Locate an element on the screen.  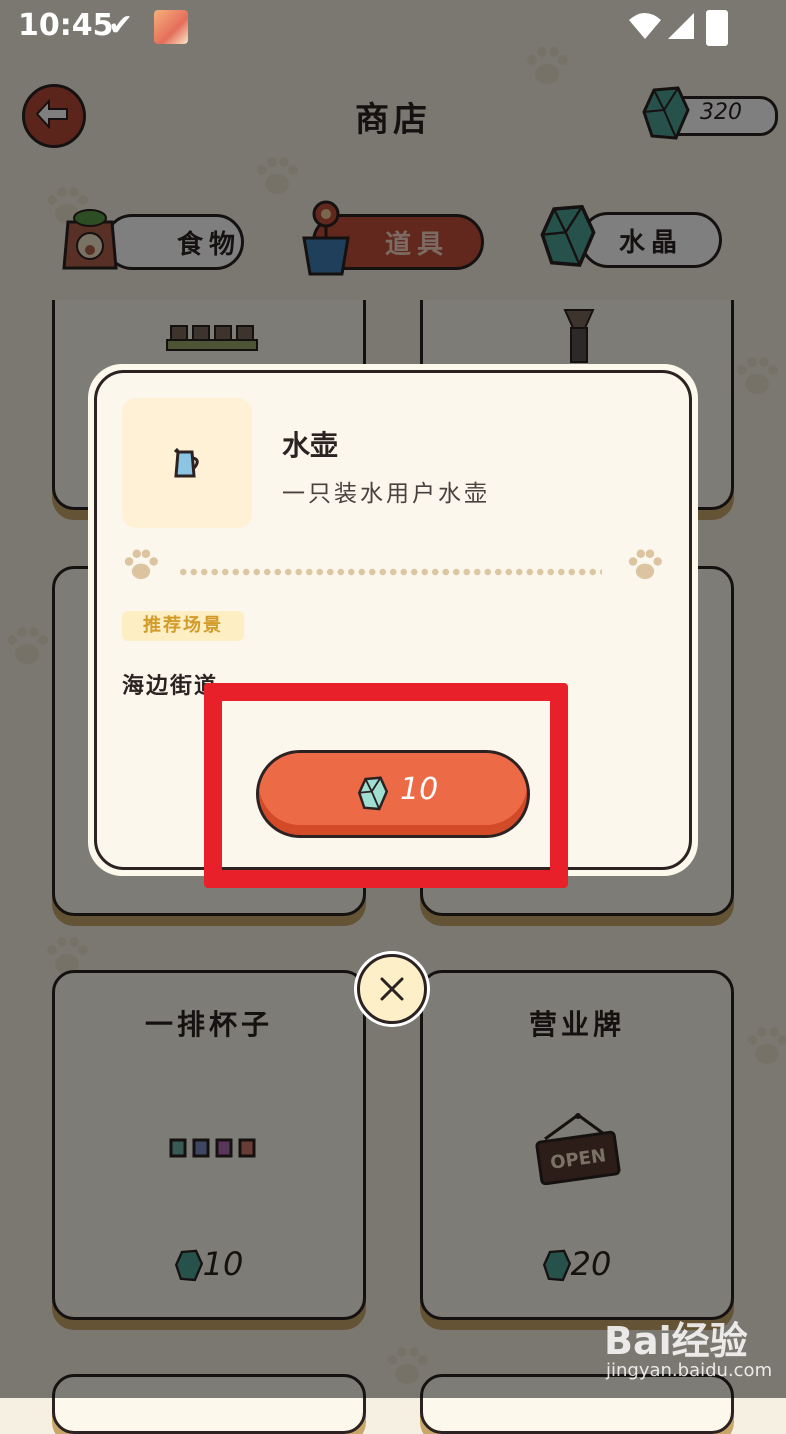
close-button is located at coordinates (392, 989).